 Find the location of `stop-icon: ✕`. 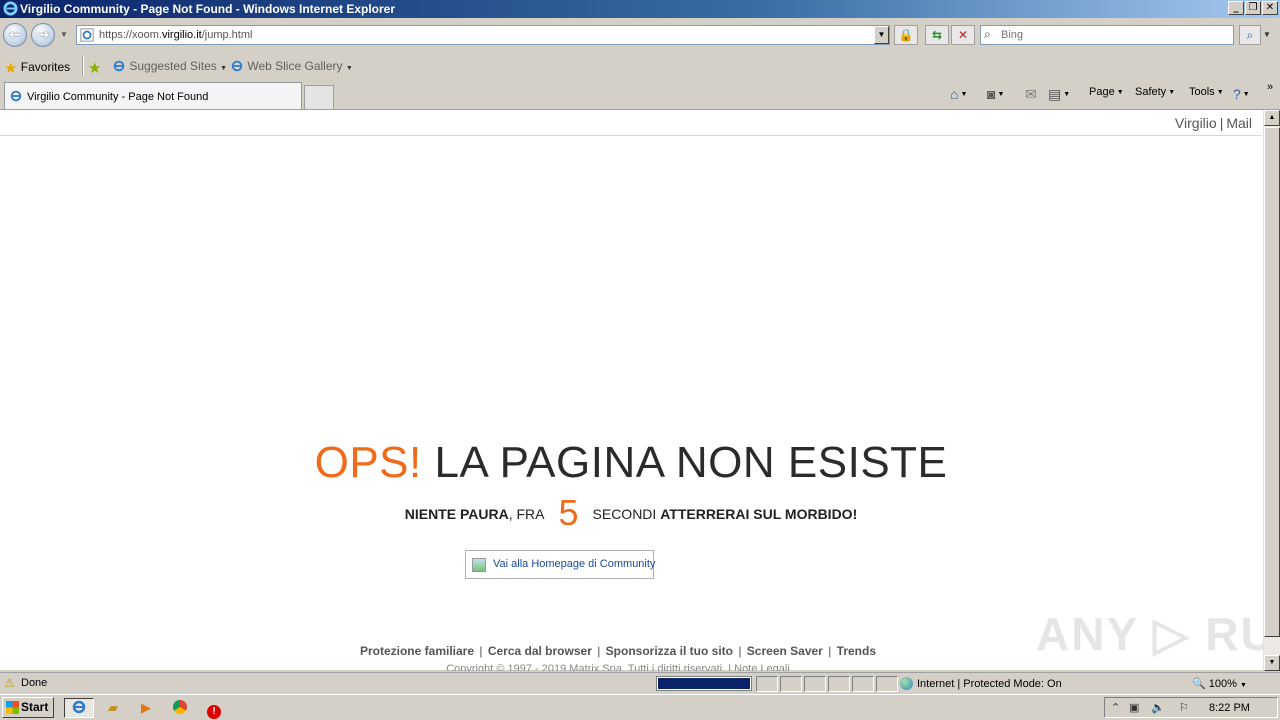

stop-icon: ✕ is located at coordinates (963, 35).